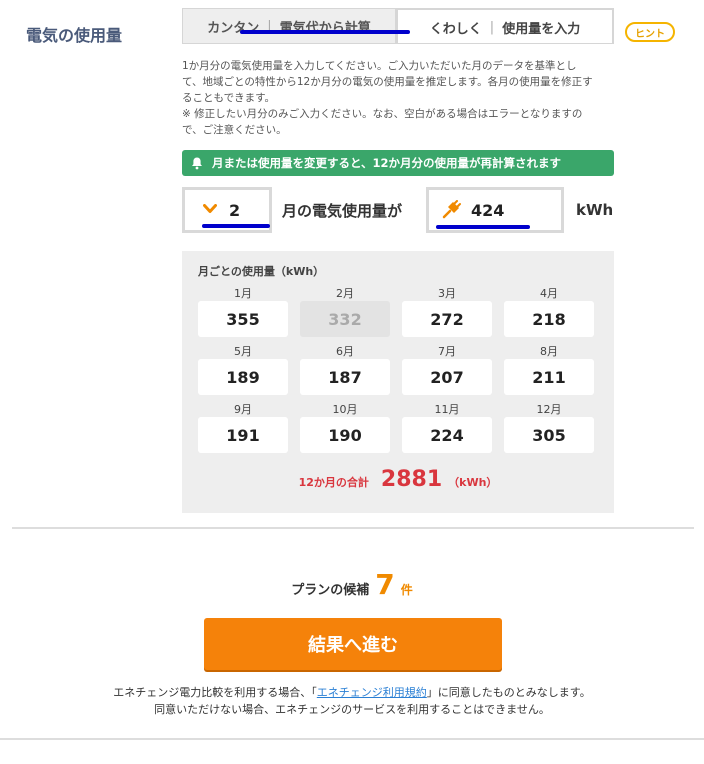  I want to click on month-label: 6月, so click(345, 351).